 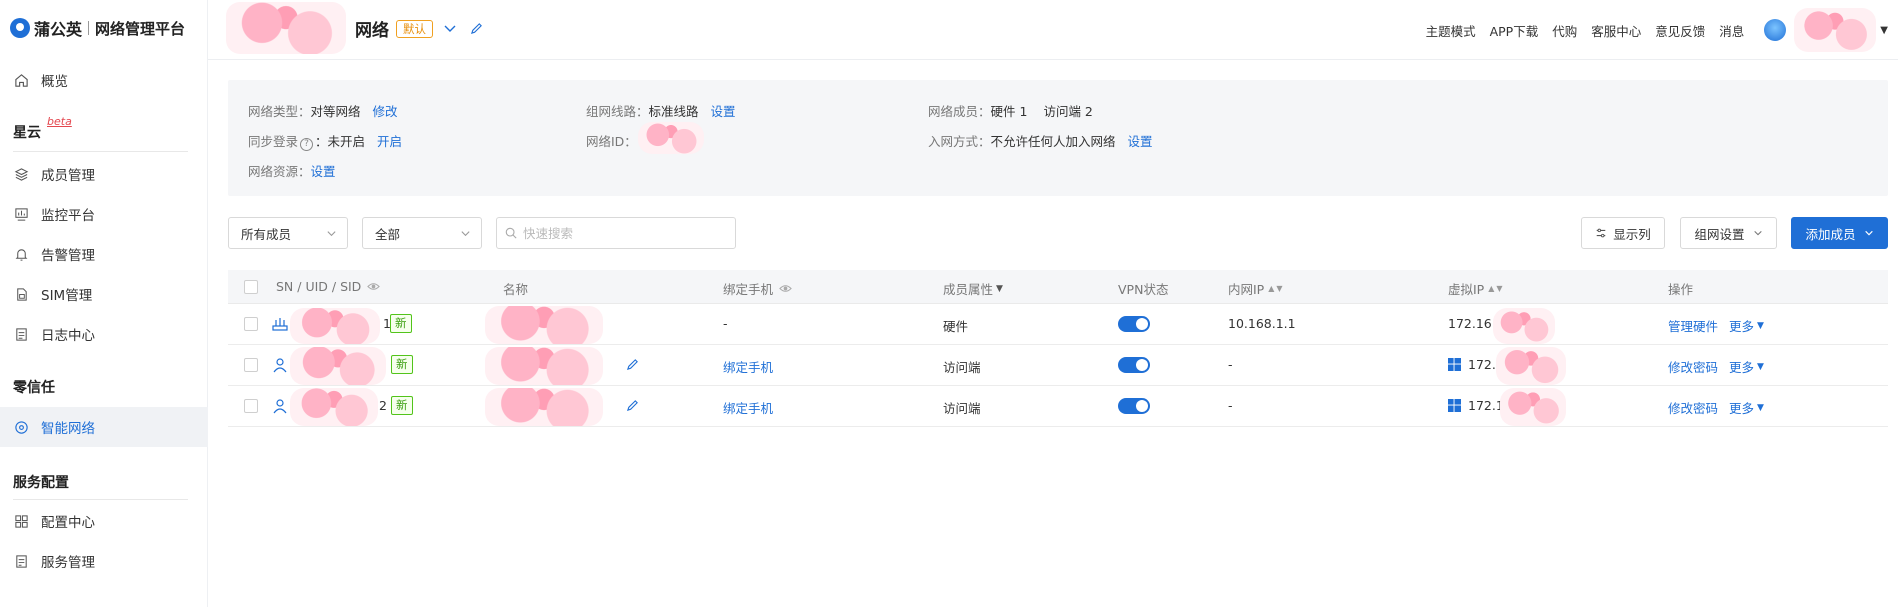 I want to click on list-document-icon, so click(x=21, y=561).